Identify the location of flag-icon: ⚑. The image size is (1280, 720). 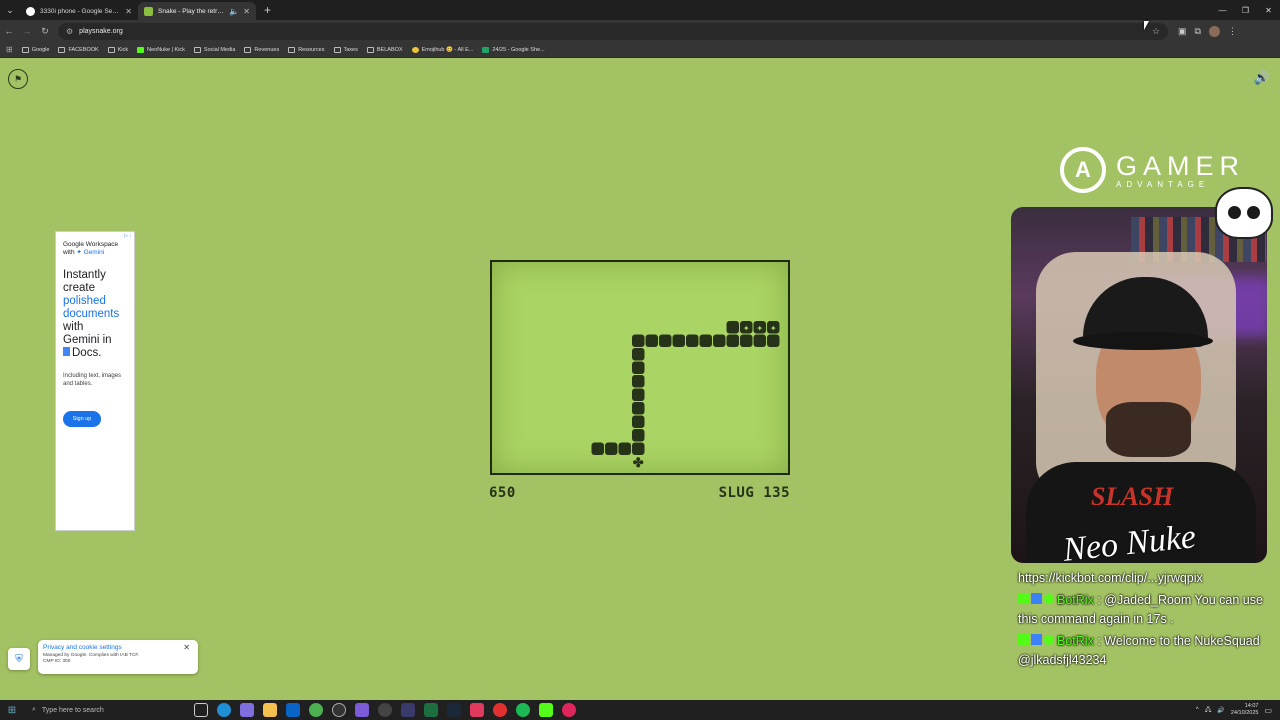
(18, 79).